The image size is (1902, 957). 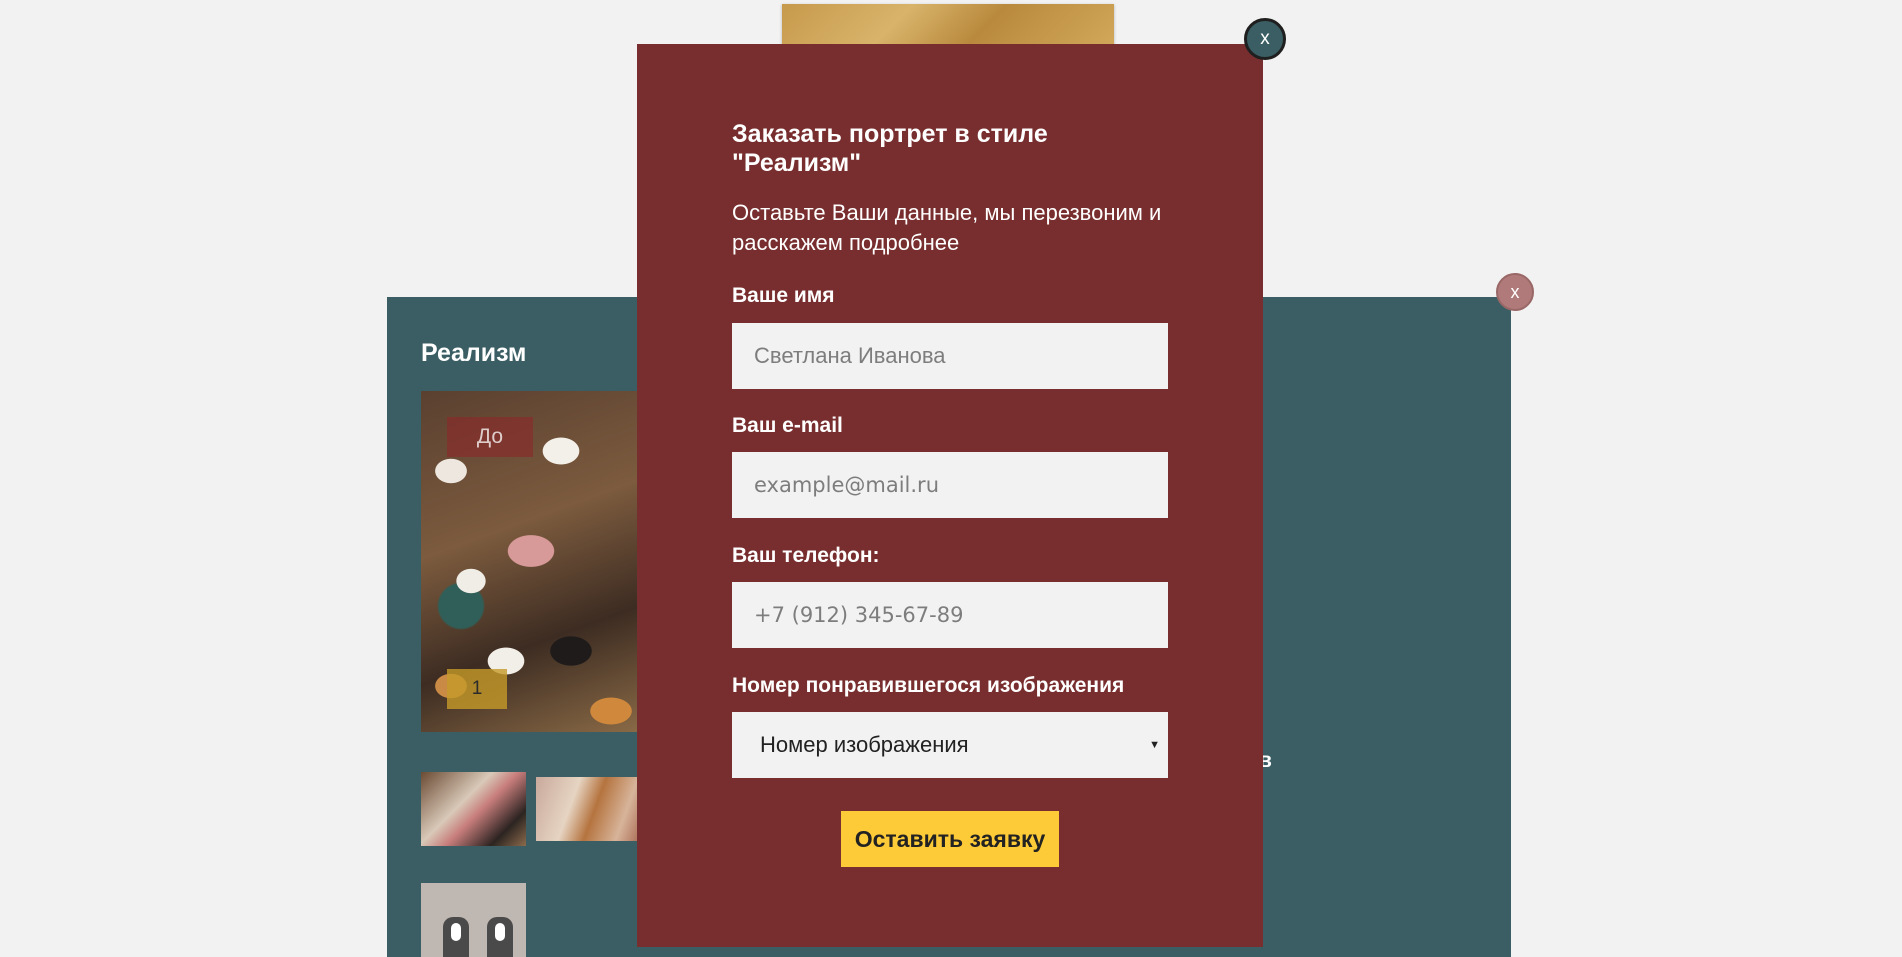 I want to click on modal-title: Заказать портрет в стиле "Реализм", so click(x=890, y=148).